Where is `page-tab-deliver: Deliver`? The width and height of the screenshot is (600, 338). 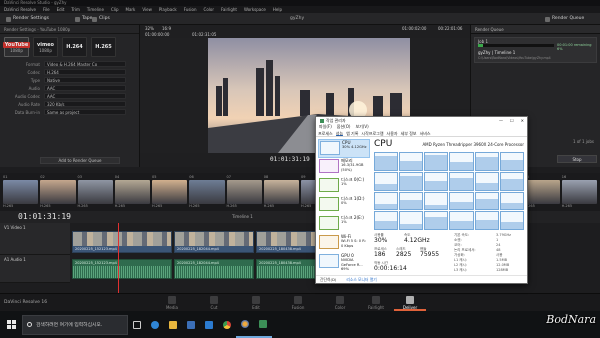 page-tab-deliver: Deliver is located at coordinates (410, 303).